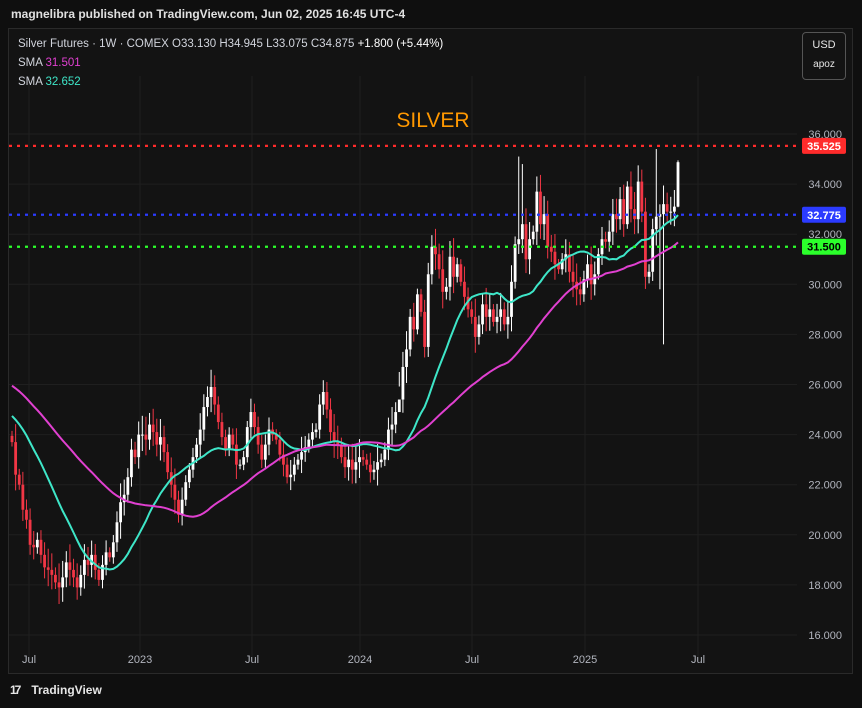  I want to click on legend-sma2-row: SMA 32.652, so click(230, 82).